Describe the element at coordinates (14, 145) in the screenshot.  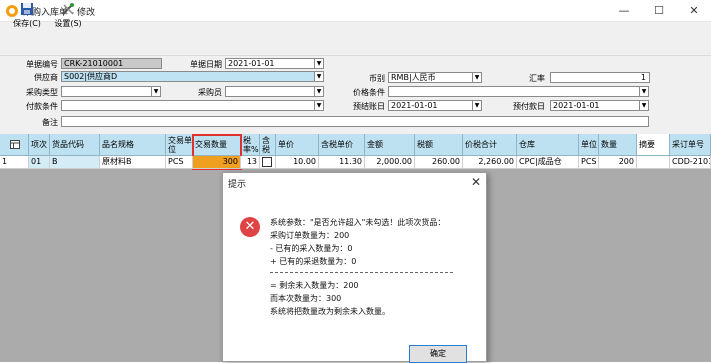
I see `grid-corner-icon` at that location.